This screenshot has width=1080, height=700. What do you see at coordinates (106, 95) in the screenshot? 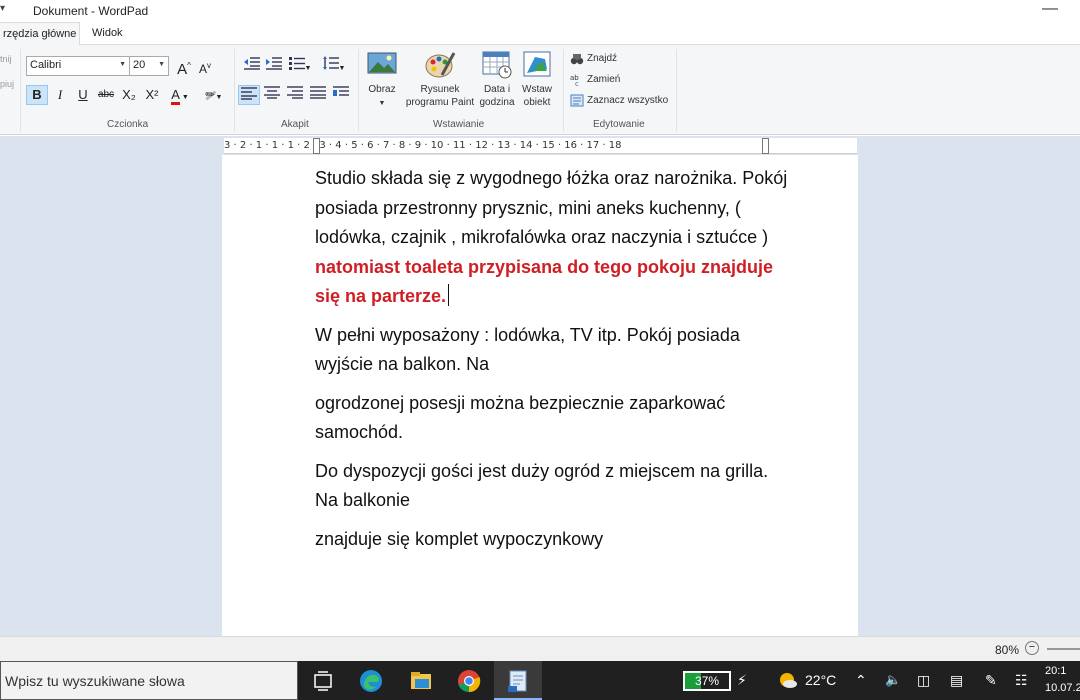
I see `strikethrough-button: abc` at bounding box center [106, 95].